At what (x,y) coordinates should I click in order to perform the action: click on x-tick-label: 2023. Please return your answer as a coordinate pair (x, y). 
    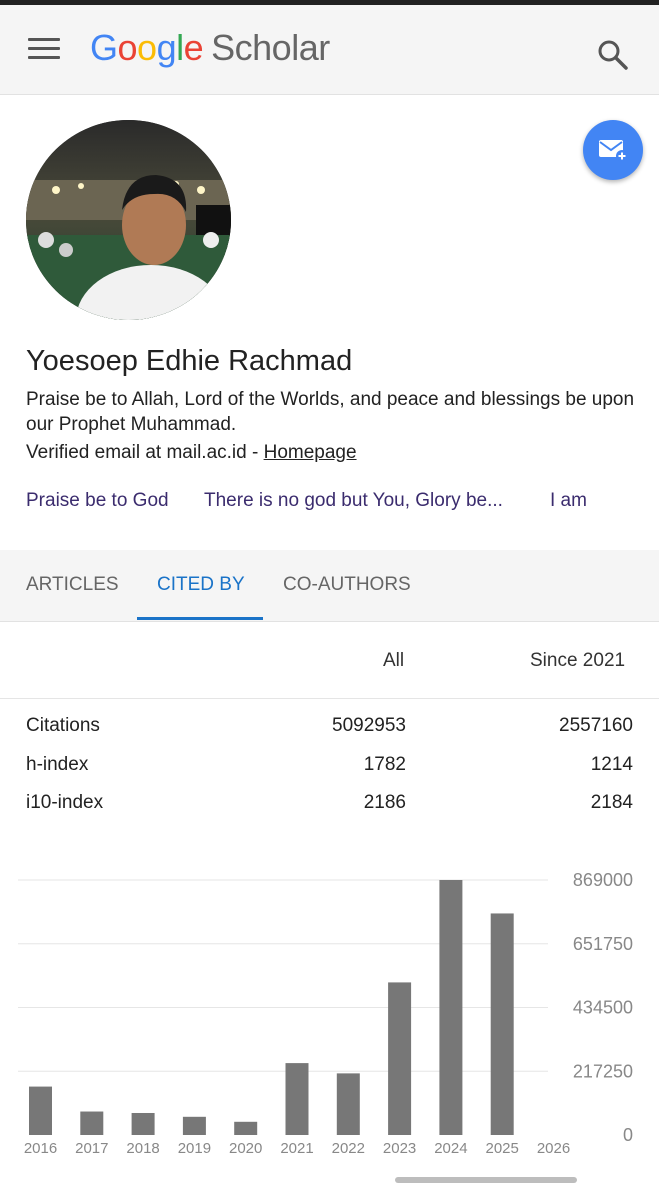
    Looking at the image, I should click on (399, 1148).